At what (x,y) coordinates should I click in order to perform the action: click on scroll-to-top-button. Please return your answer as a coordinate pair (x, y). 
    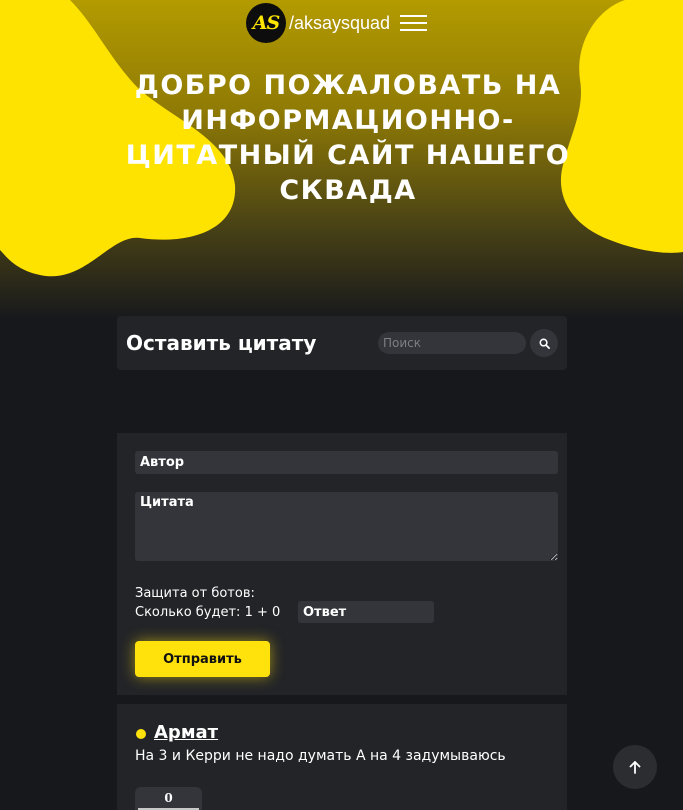
    Looking at the image, I should click on (635, 767).